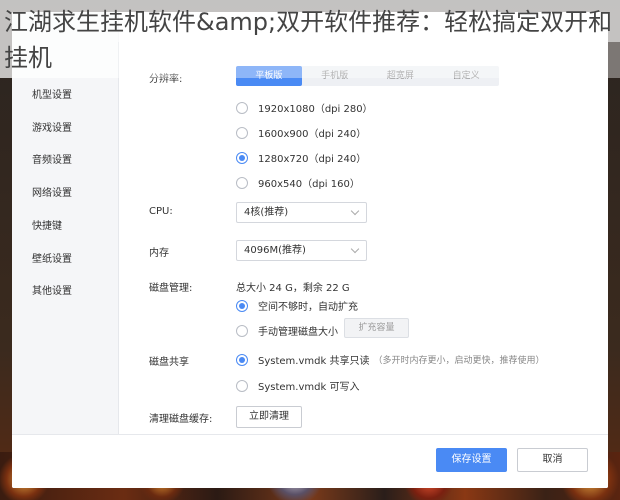  I want to click on resolution-tabs: 平板版 手机版 超宽屏 自定义, so click(367, 76).